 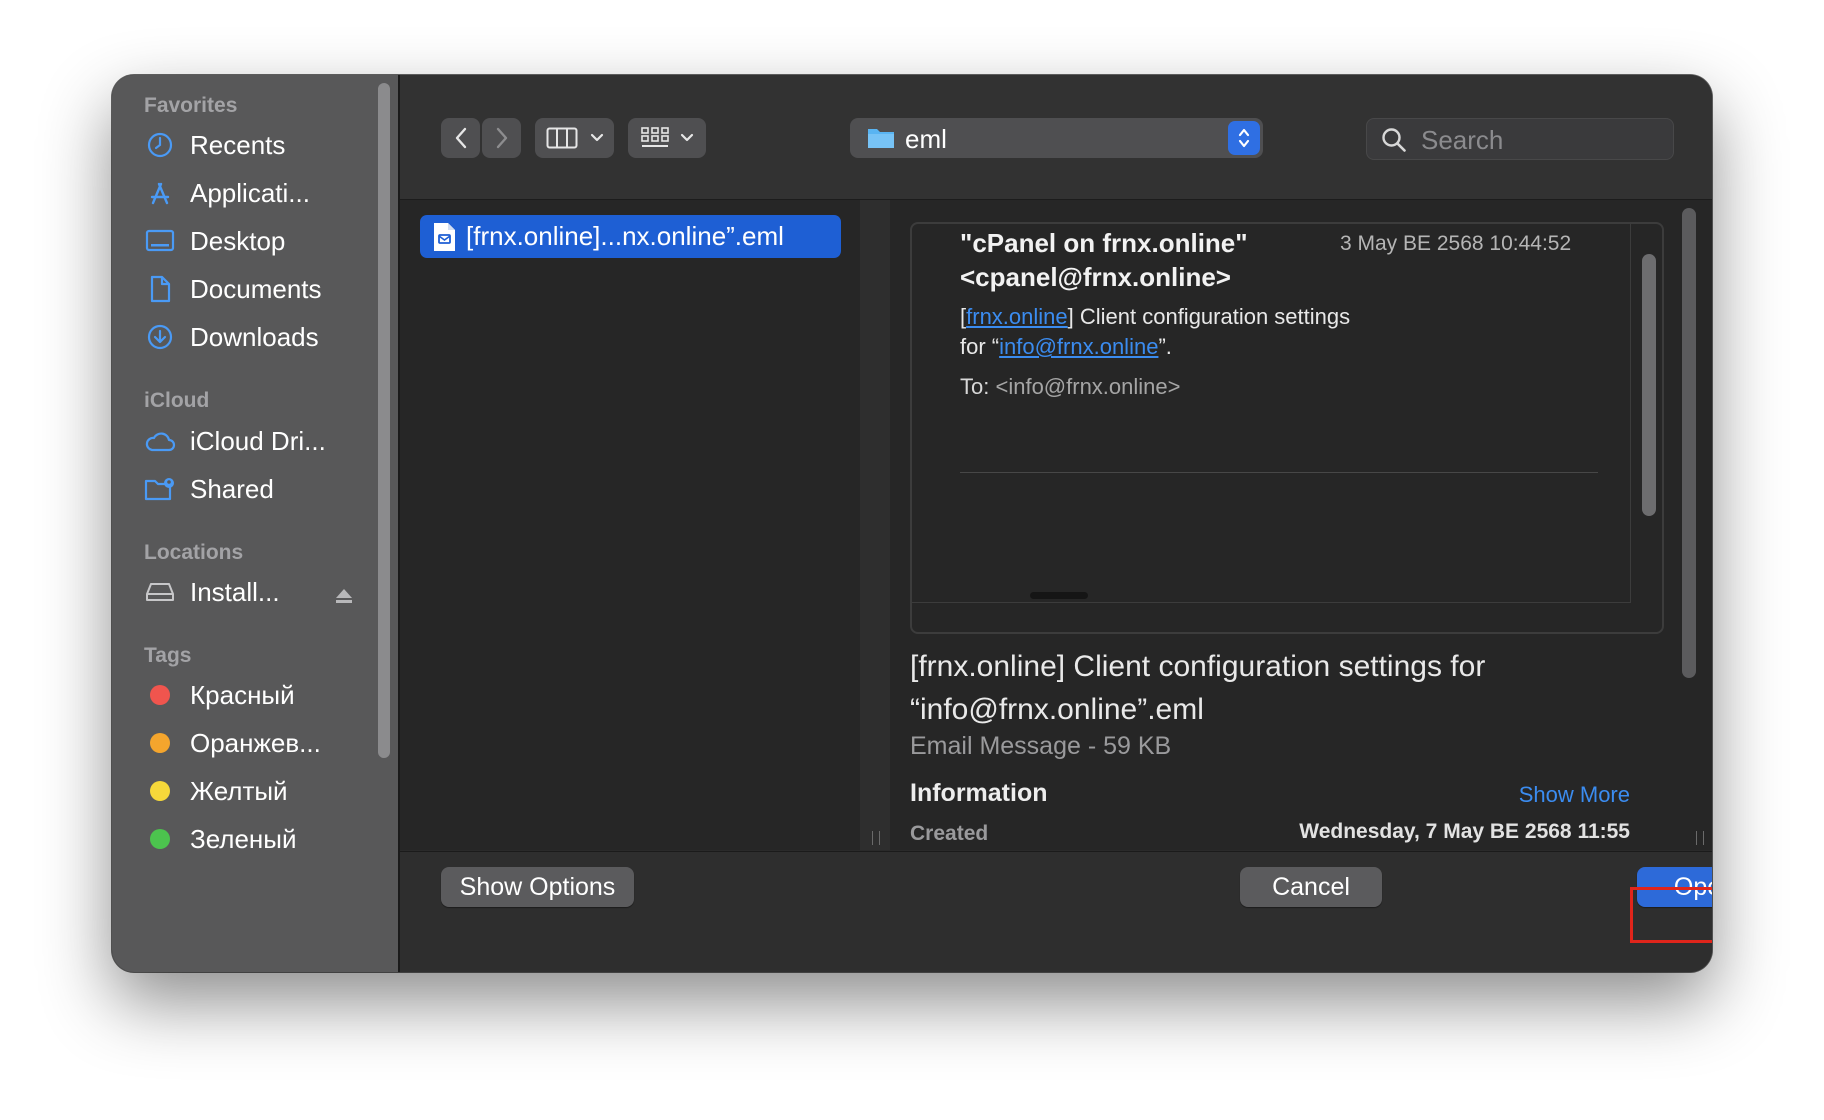 I want to click on email-recipient: To: <info@frnx.online>, so click(x=1070, y=387).